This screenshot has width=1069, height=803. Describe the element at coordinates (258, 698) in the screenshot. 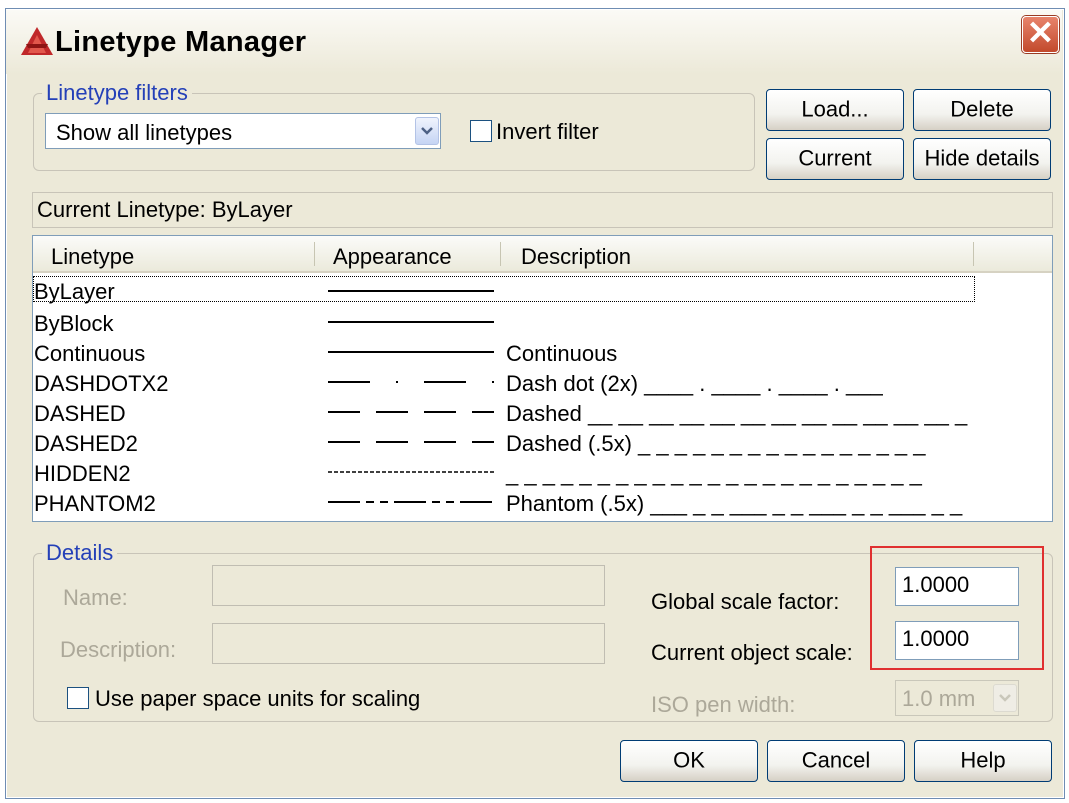

I see `paper-space-label: Use paper space units for scaling` at that location.